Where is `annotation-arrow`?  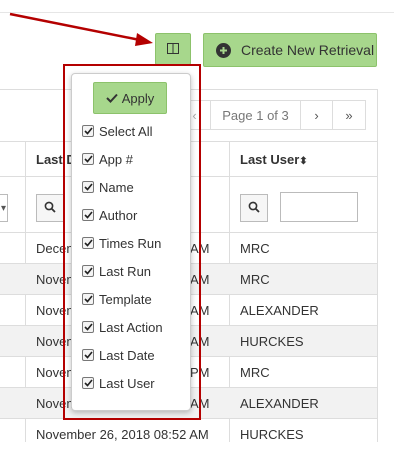
annotation-arrow is located at coordinates (81, 29).